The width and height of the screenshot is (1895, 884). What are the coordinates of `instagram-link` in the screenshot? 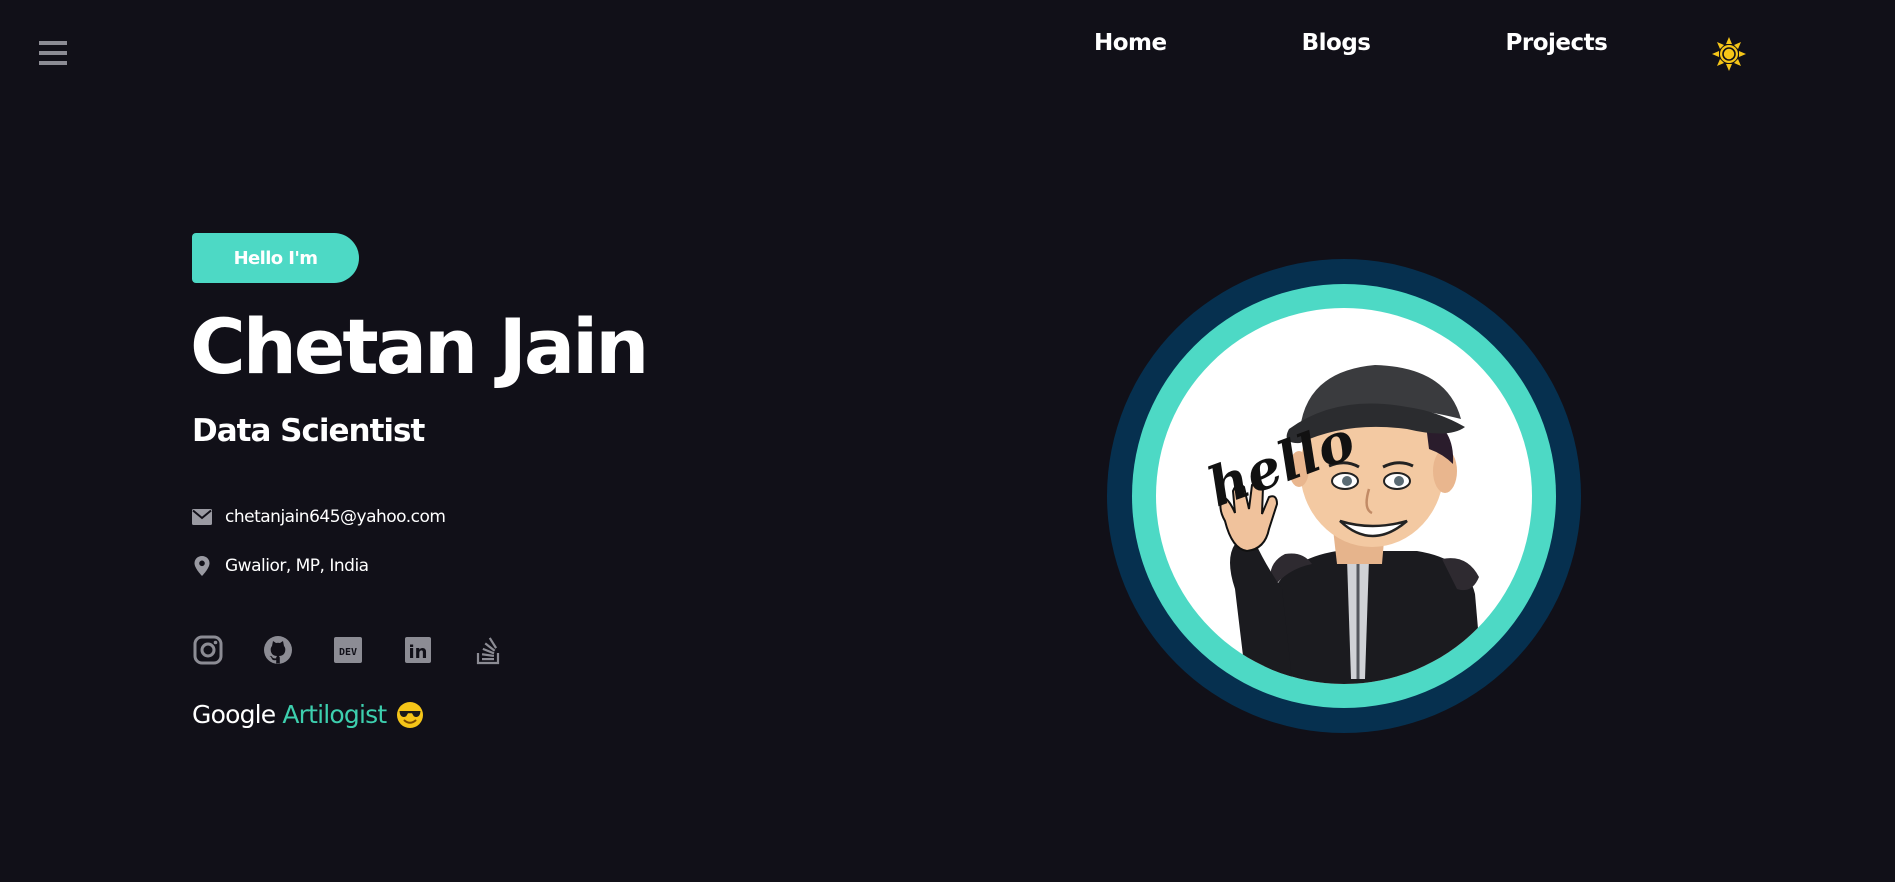 It's located at (208, 650).